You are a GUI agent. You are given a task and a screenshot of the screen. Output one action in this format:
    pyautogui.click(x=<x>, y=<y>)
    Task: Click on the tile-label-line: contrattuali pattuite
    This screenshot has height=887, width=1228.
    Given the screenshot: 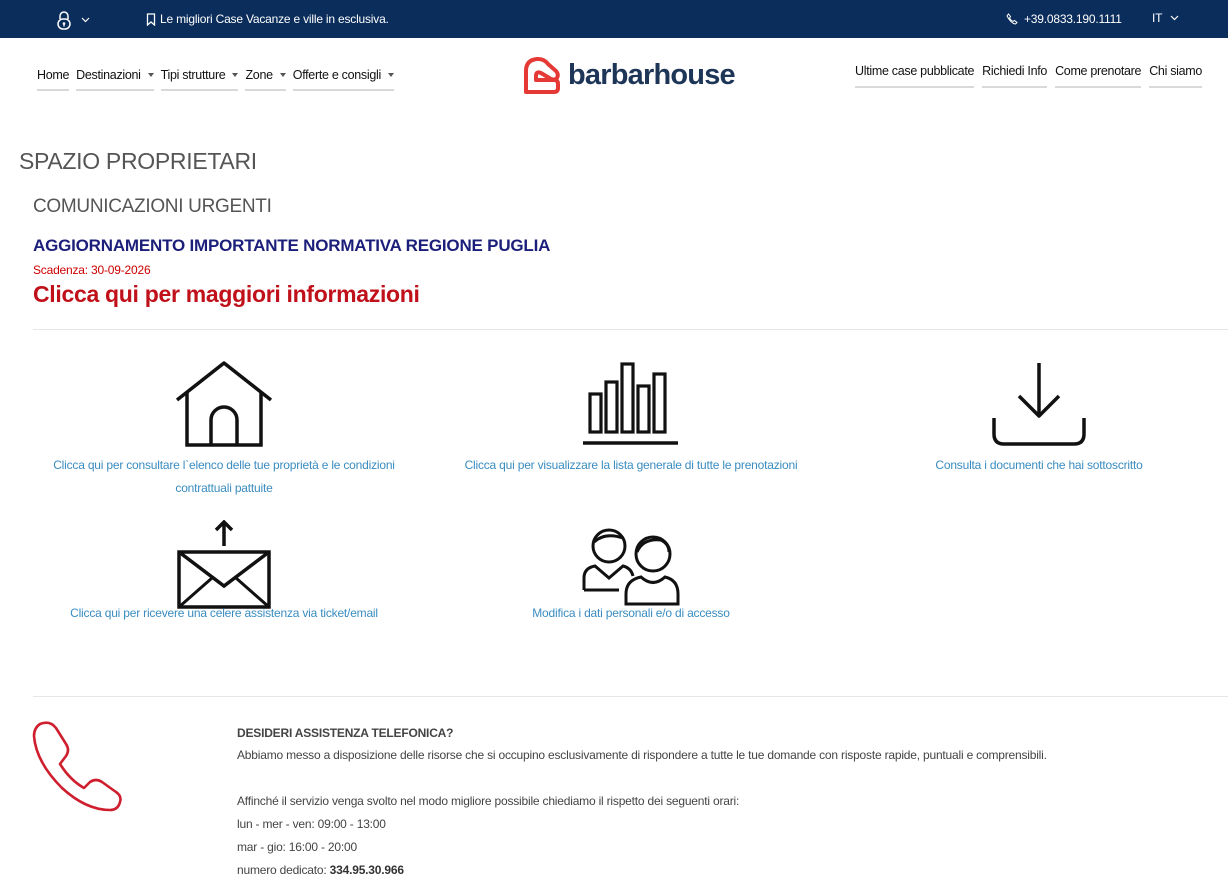 What is the action you would take?
    pyautogui.click(x=224, y=488)
    